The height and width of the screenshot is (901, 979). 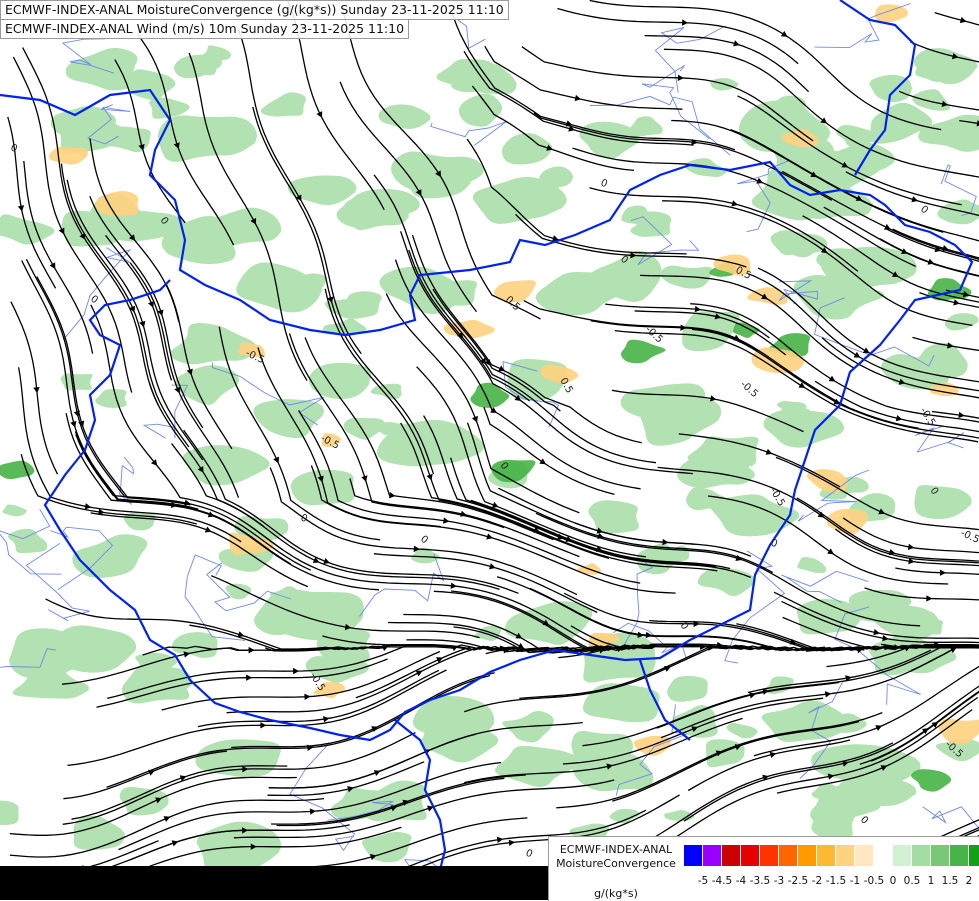 I want to click on legend-tick-label: -4, so click(x=741, y=881).